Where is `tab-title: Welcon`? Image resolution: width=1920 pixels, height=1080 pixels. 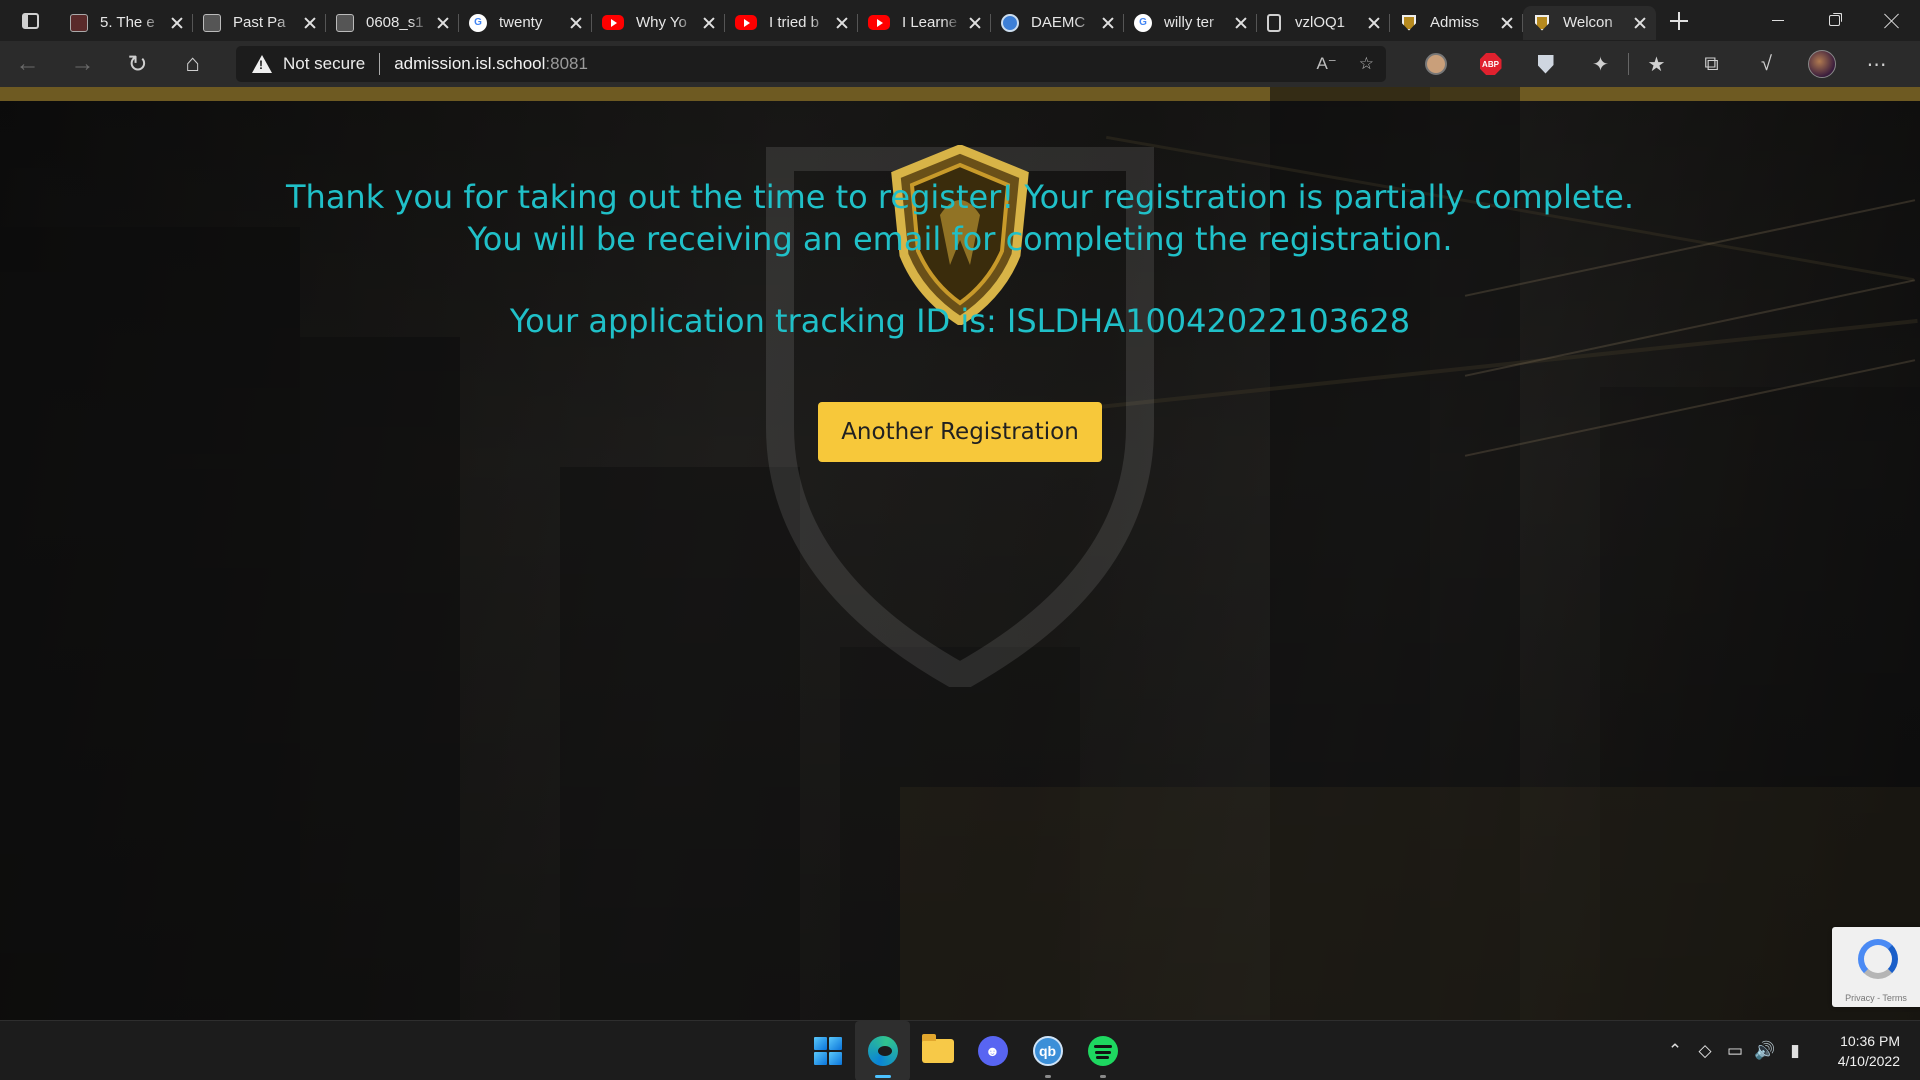 tab-title: Welcon is located at coordinates (1588, 22).